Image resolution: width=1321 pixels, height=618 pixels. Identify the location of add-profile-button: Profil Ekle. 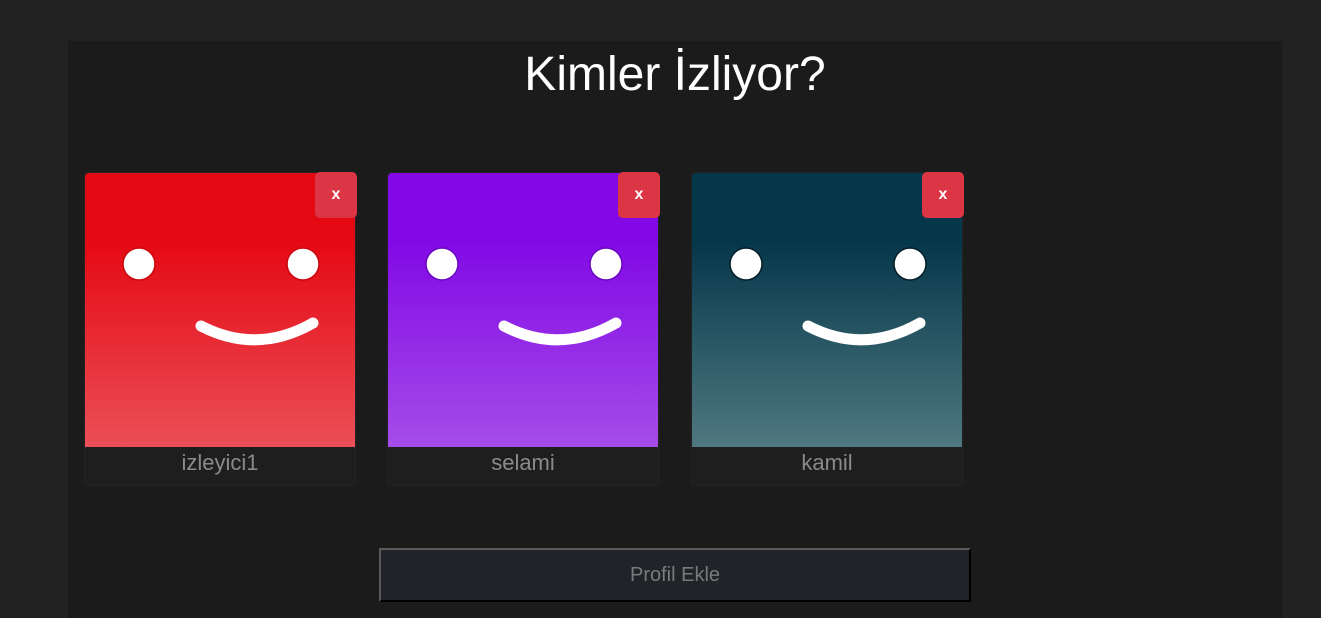
(675, 575).